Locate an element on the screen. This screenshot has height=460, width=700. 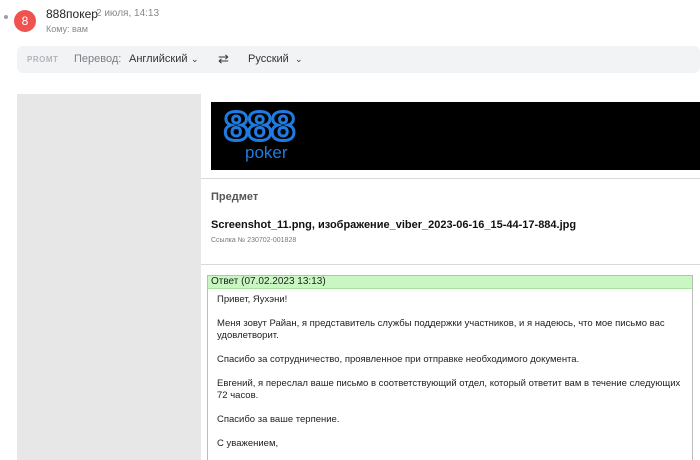
reply-paragraph: Спасибо за ваше терпение. is located at coordinates (278, 419).